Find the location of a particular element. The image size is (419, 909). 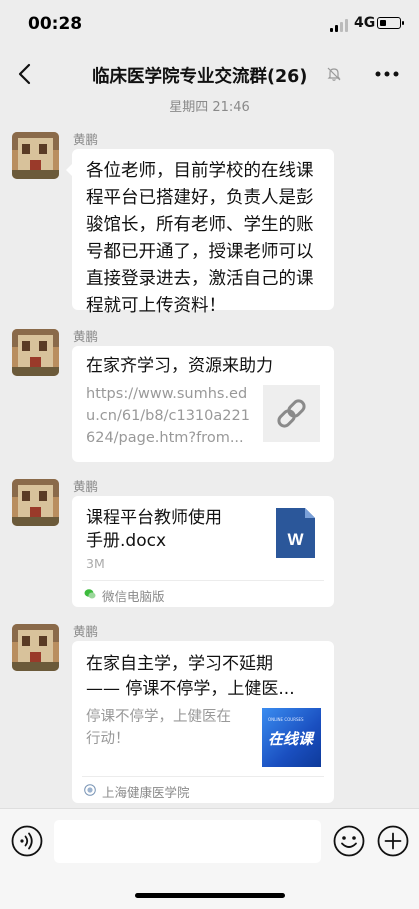

home-indicator is located at coordinates (210, 895).